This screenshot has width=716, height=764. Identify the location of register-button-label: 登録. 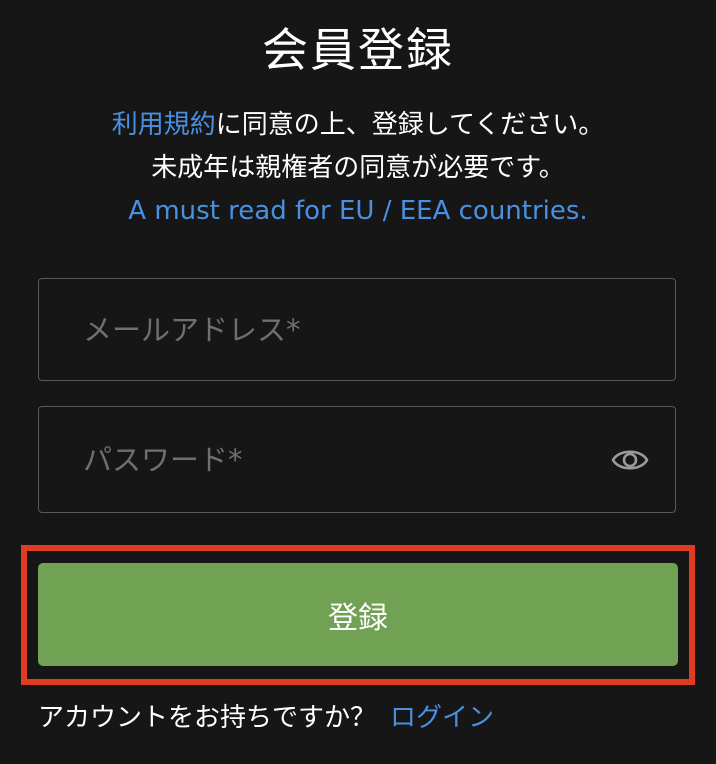
(358, 618).